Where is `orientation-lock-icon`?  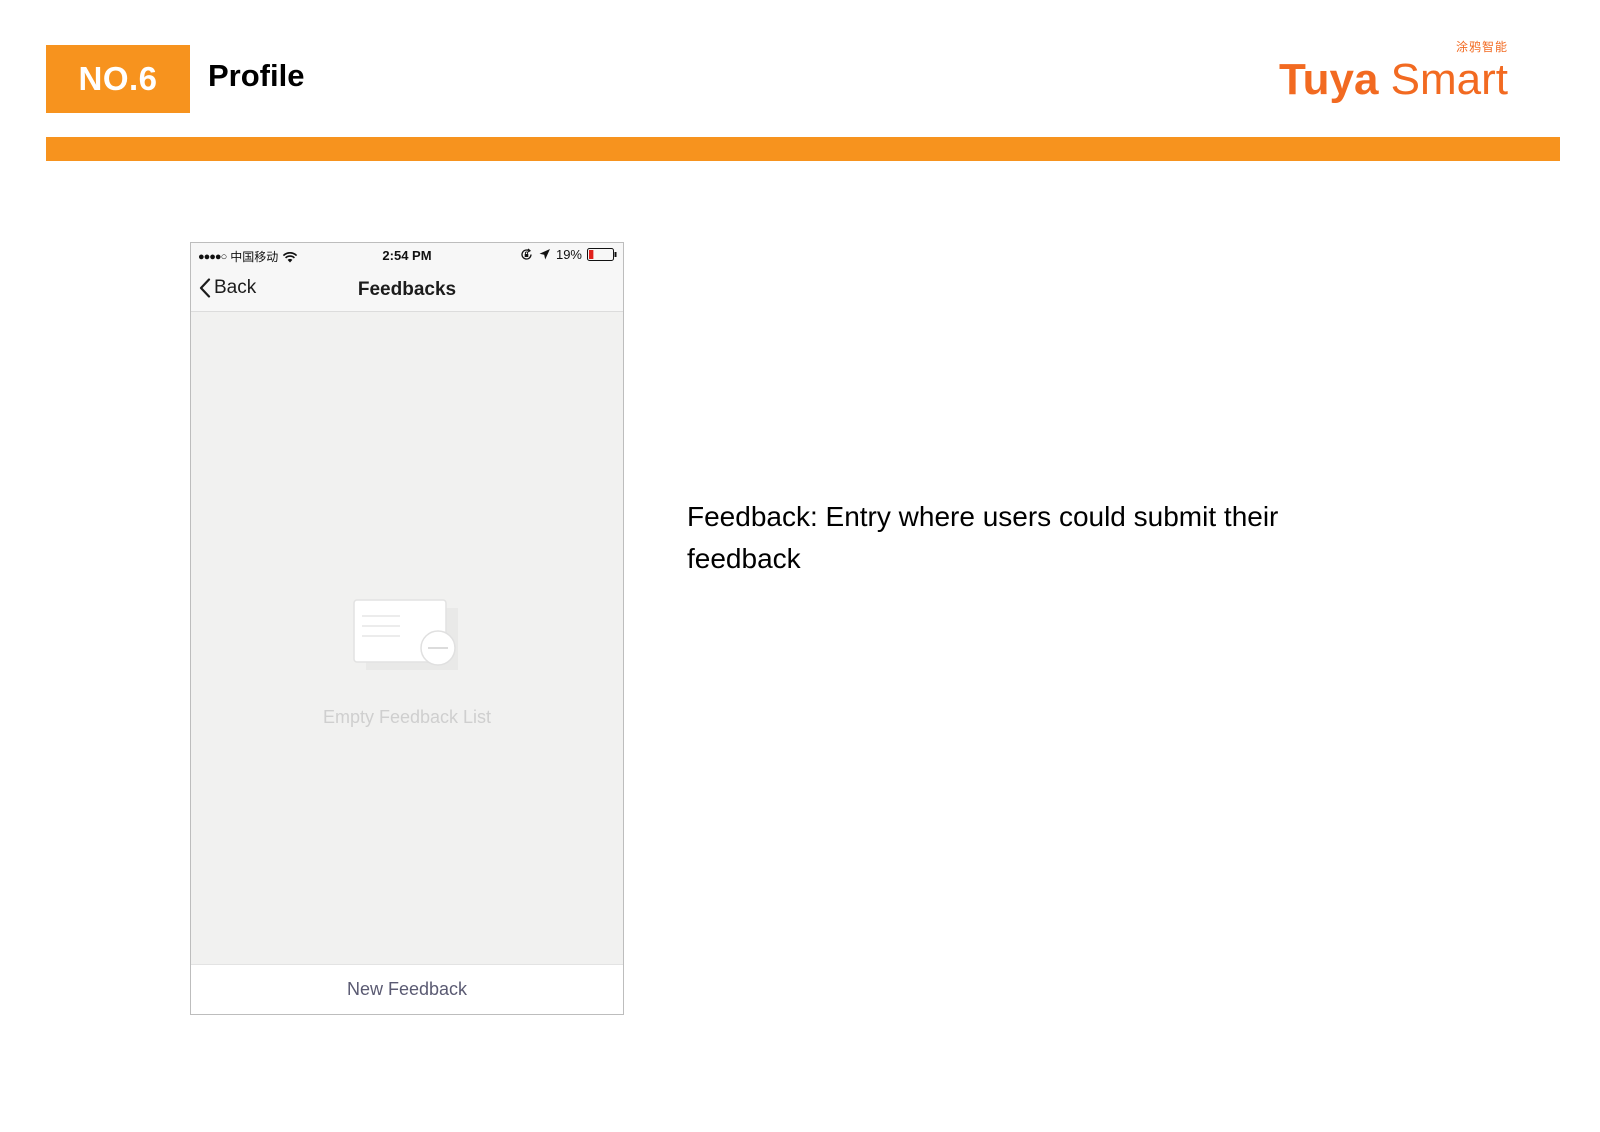 orientation-lock-icon is located at coordinates (526, 254).